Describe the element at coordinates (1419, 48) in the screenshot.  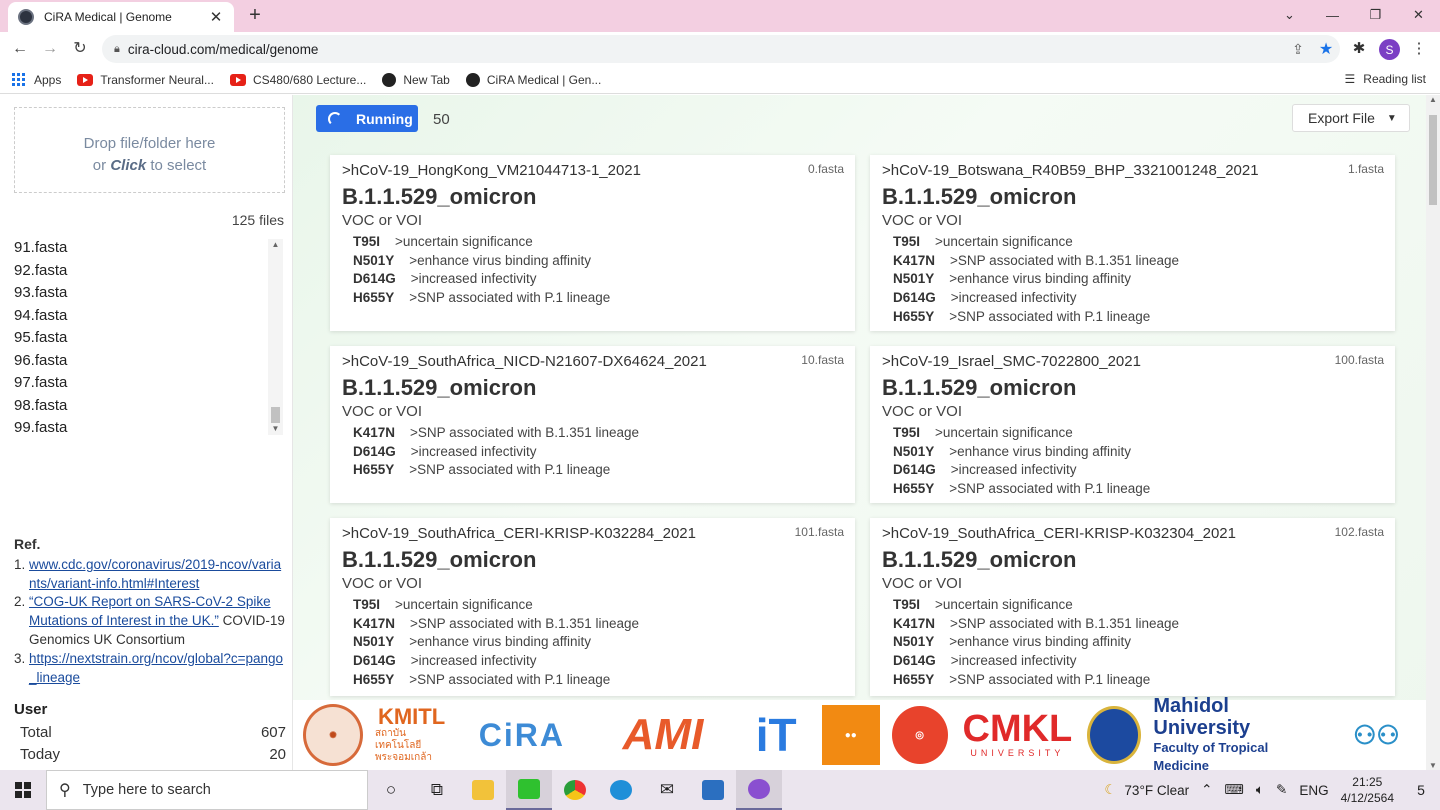
I see `menu-icon: ⋮` at that location.